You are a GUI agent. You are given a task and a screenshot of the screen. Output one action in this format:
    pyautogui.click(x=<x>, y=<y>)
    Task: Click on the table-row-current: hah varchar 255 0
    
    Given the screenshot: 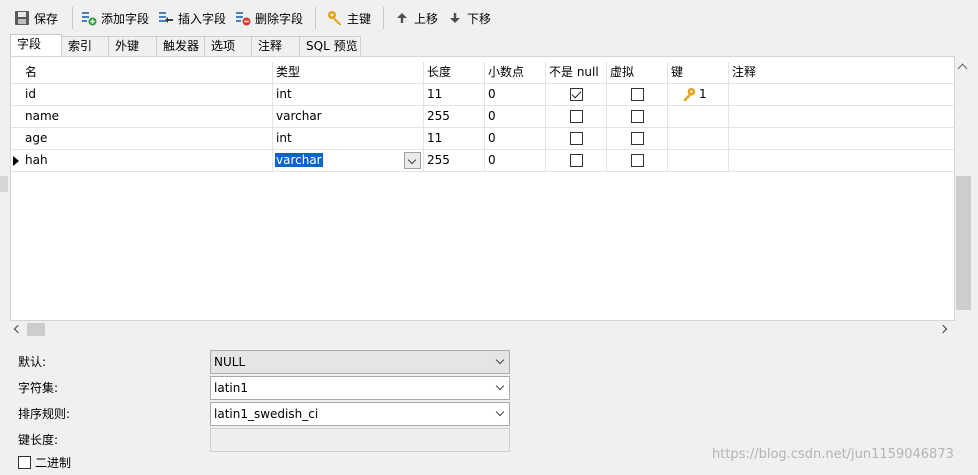 What is the action you would take?
    pyautogui.click(x=482, y=161)
    